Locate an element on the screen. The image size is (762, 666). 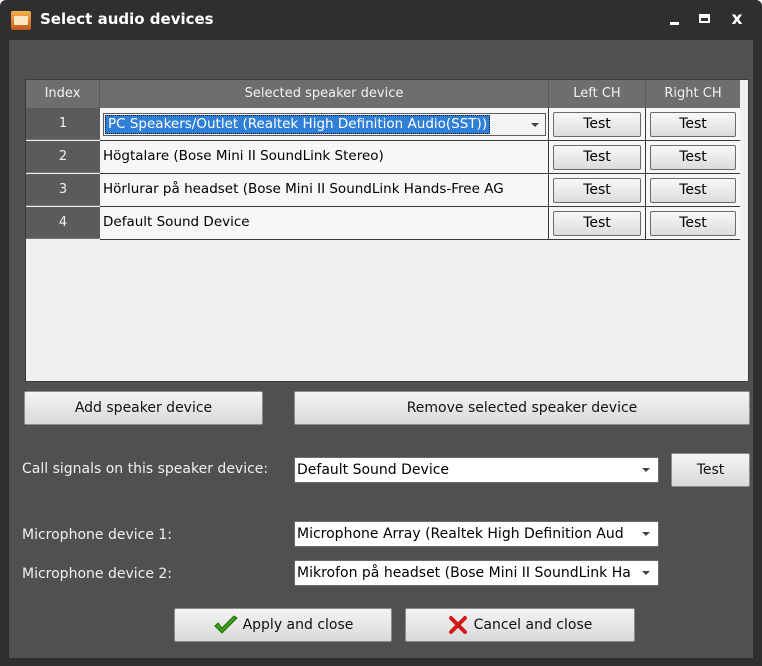
cancel-and-close-label: Cancel and close is located at coordinates (533, 625).